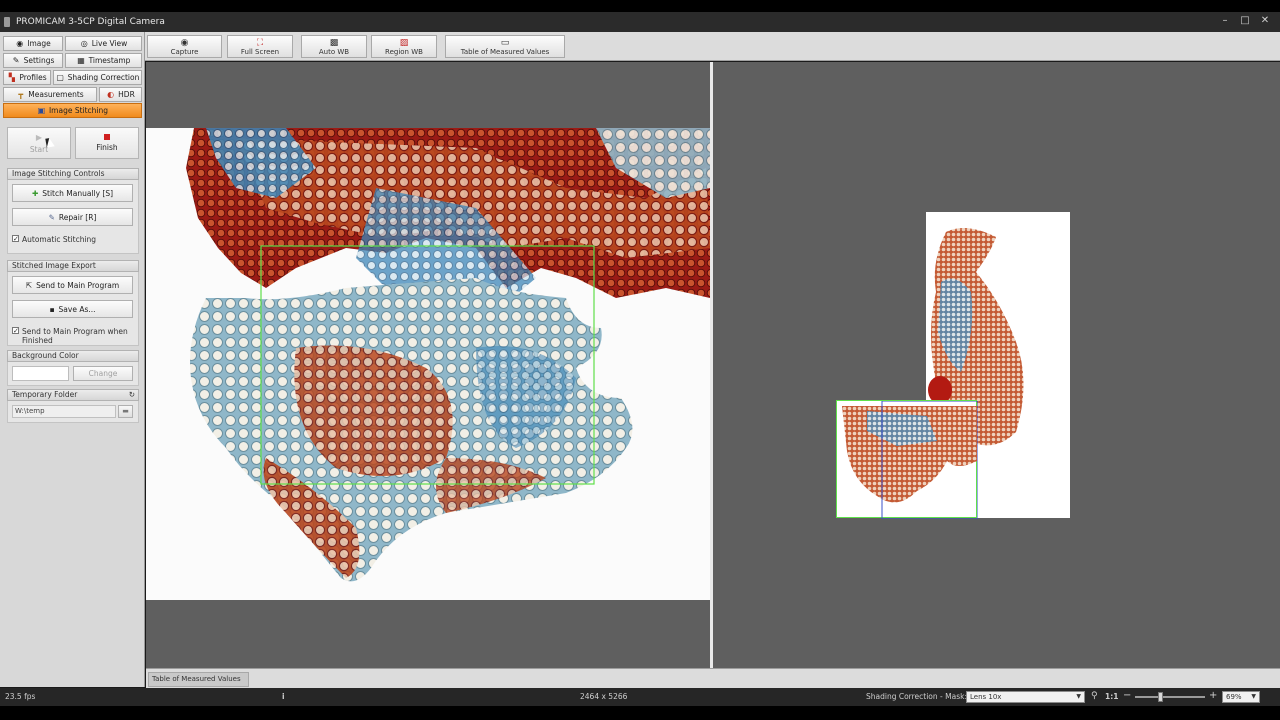  I want to click on finish-button: Finish, so click(107, 143).